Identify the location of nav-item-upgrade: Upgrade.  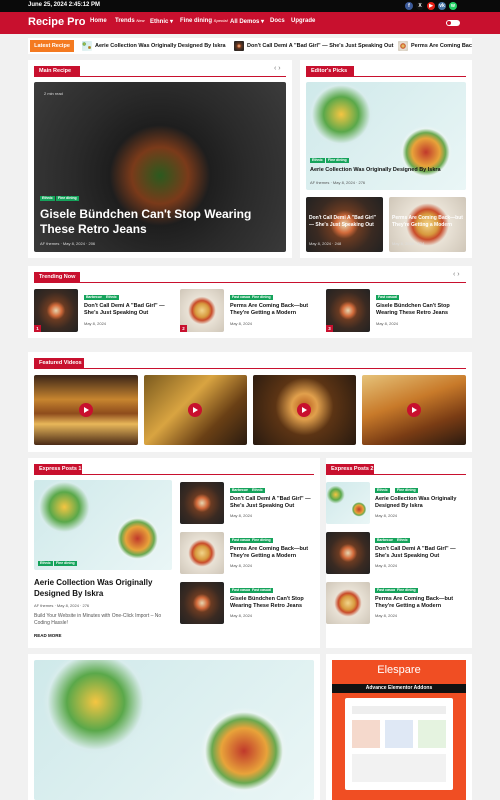
(303, 21).